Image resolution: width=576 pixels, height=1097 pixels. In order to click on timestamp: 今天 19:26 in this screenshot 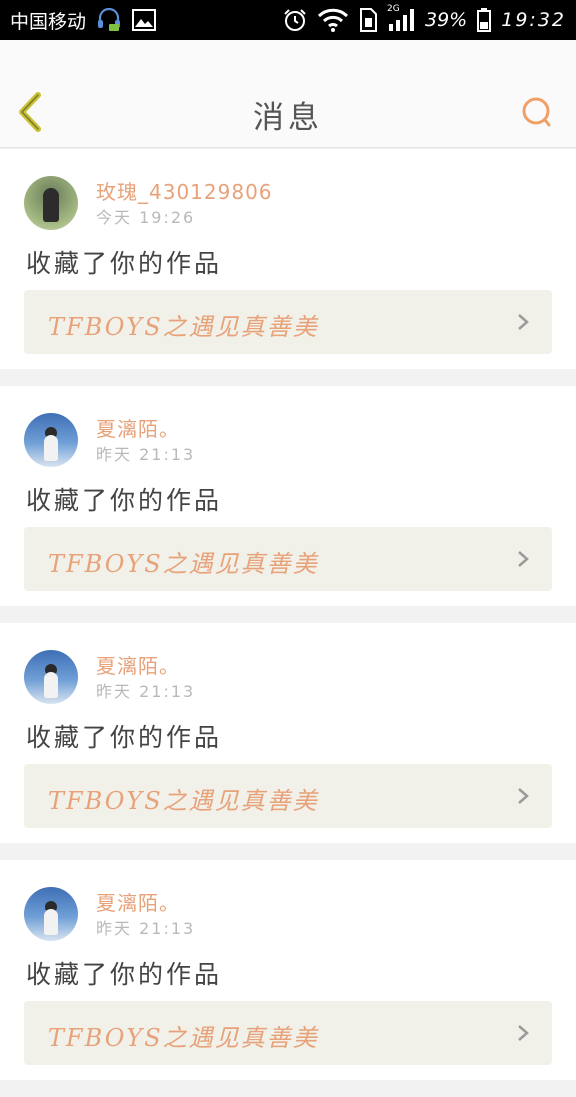, I will do `click(146, 217)`.